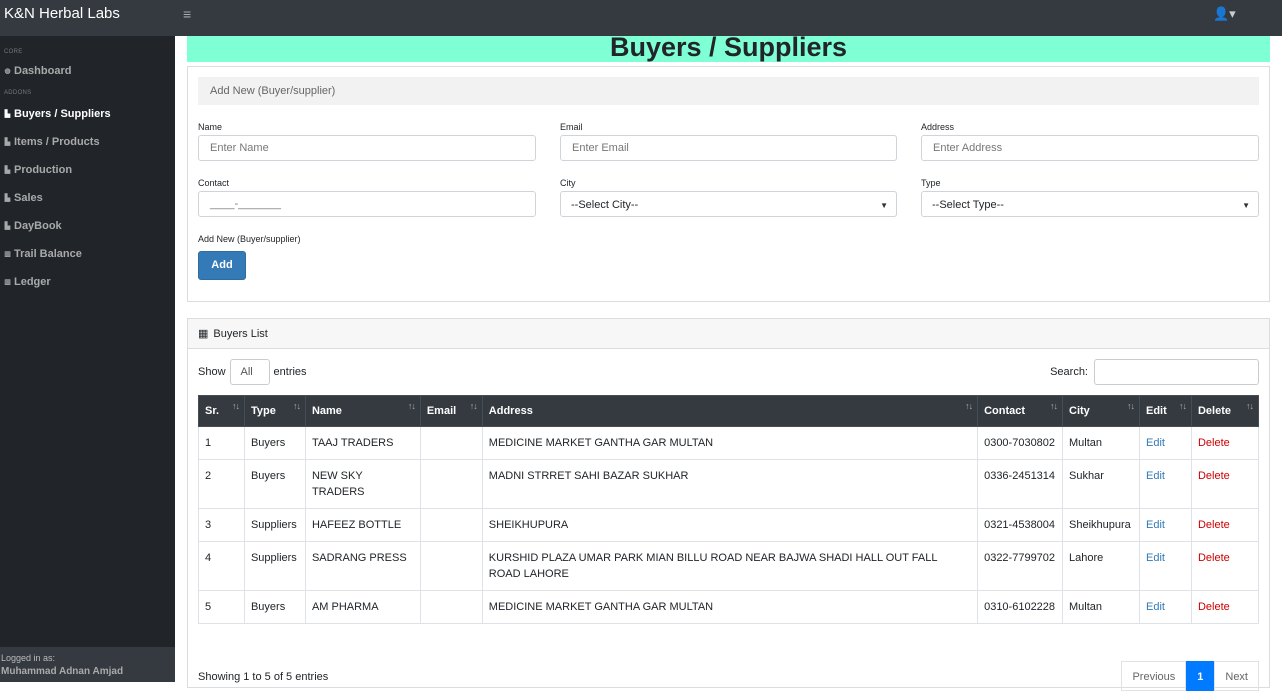 The image size is (1282, 691). Describe the element at coordinates (87, 254) in the screenshot. I see `sidebar-item-trail-balance: ▥ Trail Balance` at that location.